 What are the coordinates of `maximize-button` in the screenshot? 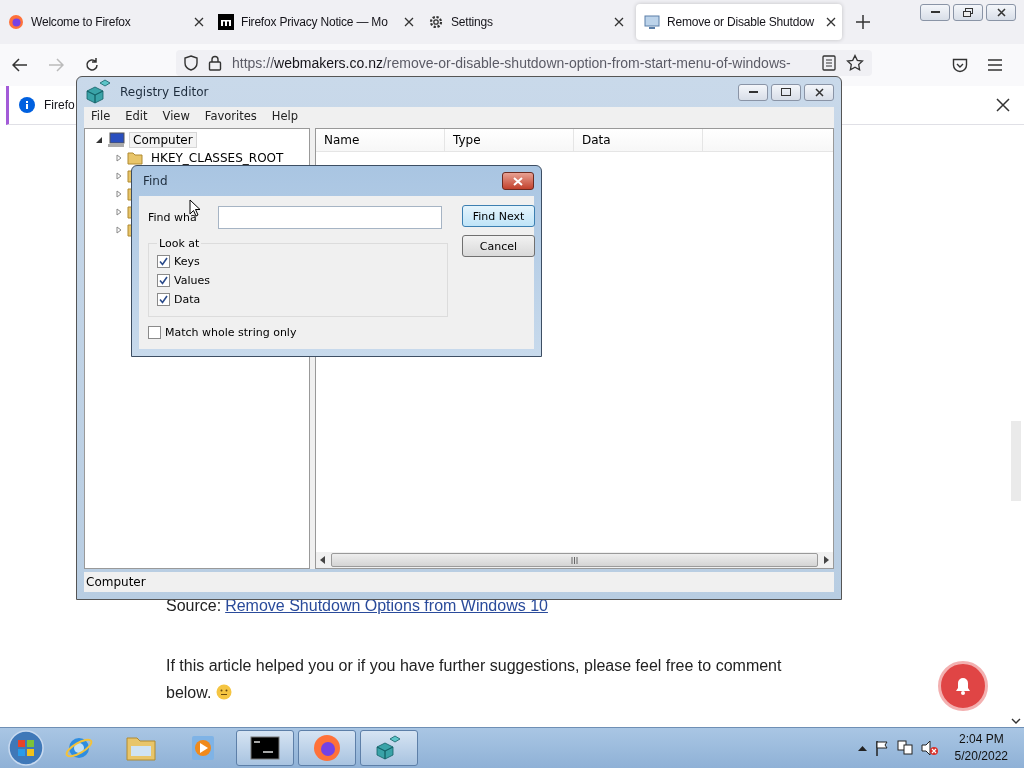 It's located at (786, 92).